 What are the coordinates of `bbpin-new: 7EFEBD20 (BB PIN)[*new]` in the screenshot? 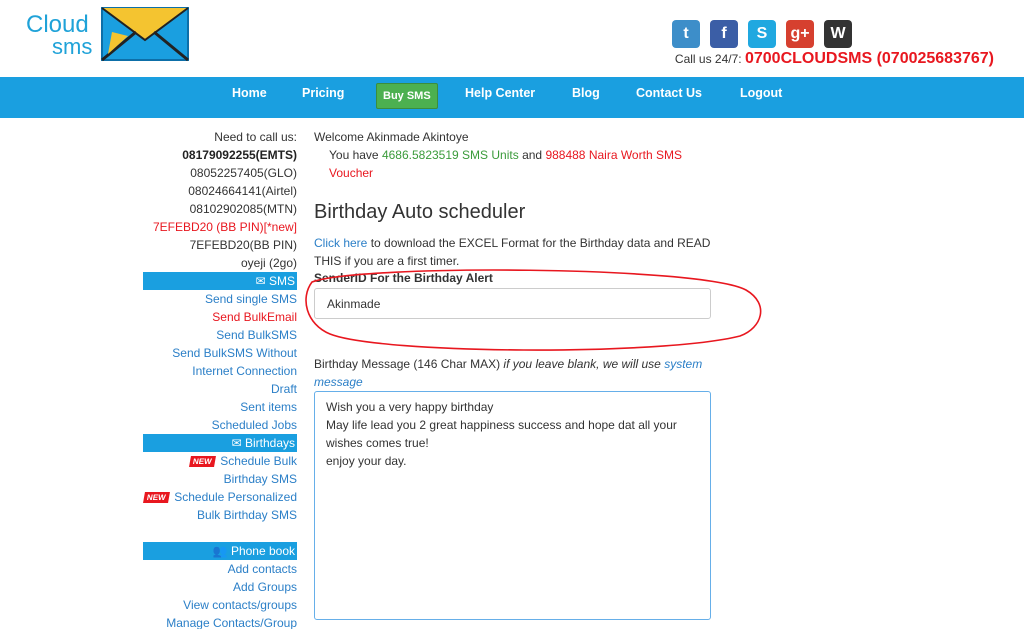 It's located at (224, 227).